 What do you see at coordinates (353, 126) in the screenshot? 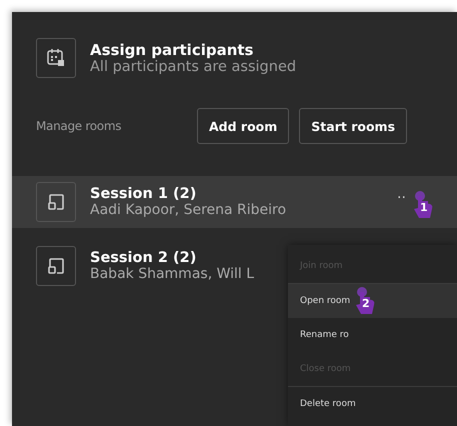
I see `room-button: Start rooms` at bounding box center [353, 126].